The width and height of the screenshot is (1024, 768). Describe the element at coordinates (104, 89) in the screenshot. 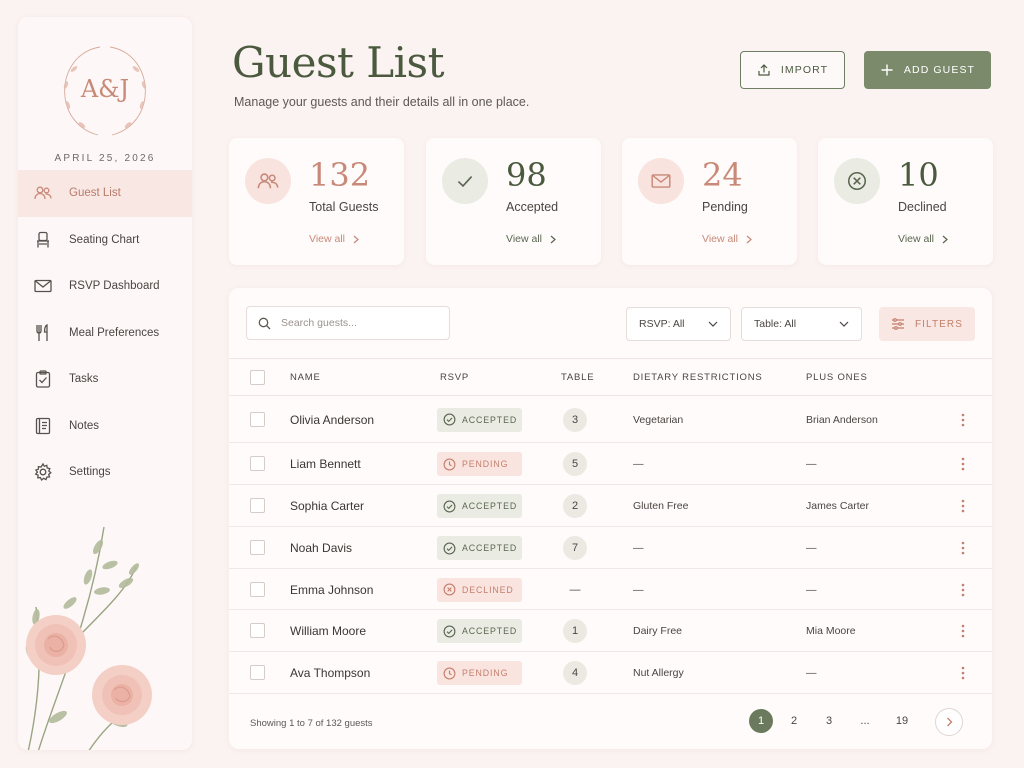

I see `monogram-text: A&J` at that location.